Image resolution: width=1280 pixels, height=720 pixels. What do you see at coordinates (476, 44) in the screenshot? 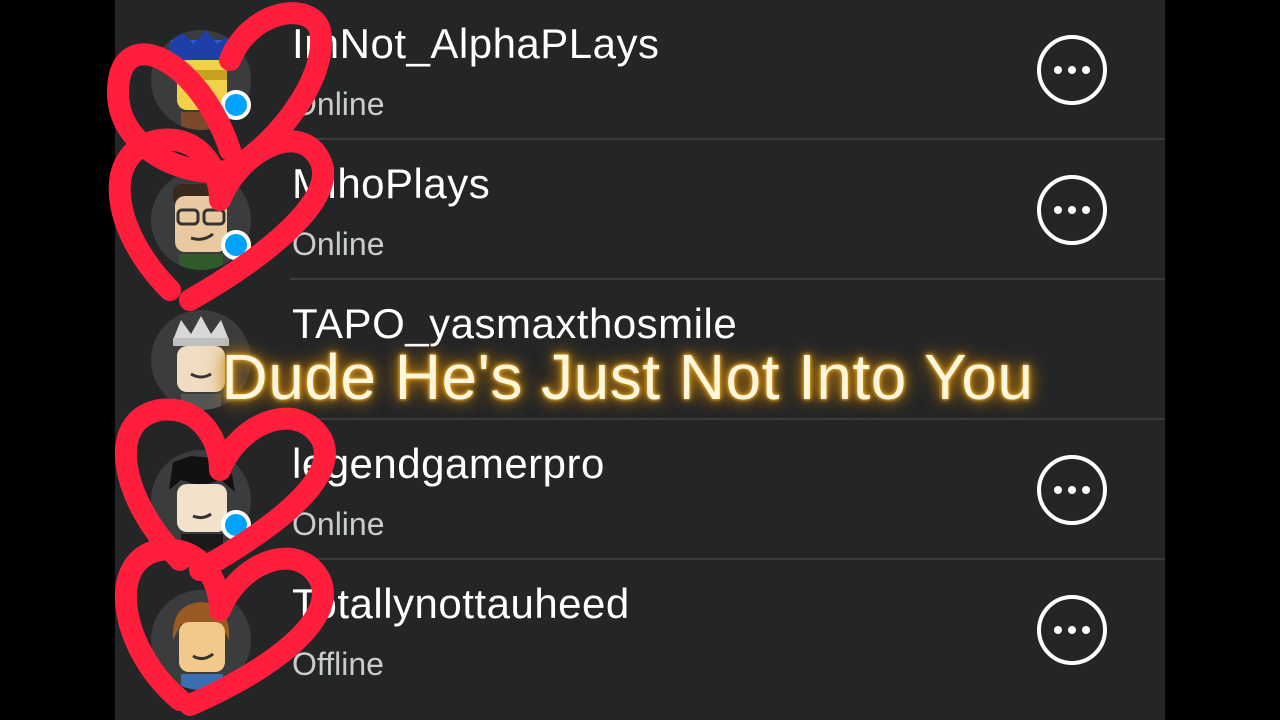
I see `friend-username: ImNot_AlphaPLays` at bounding box center [476, 44].